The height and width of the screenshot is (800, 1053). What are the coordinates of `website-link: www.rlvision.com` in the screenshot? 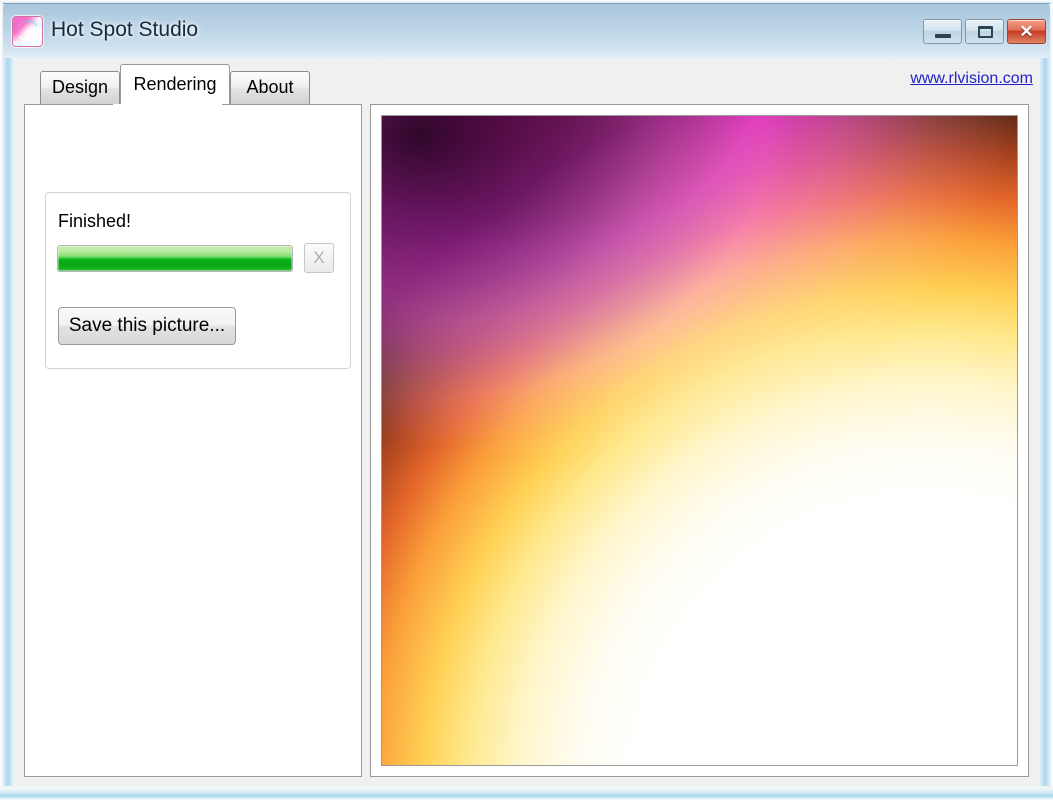 It's located at (971, 79).